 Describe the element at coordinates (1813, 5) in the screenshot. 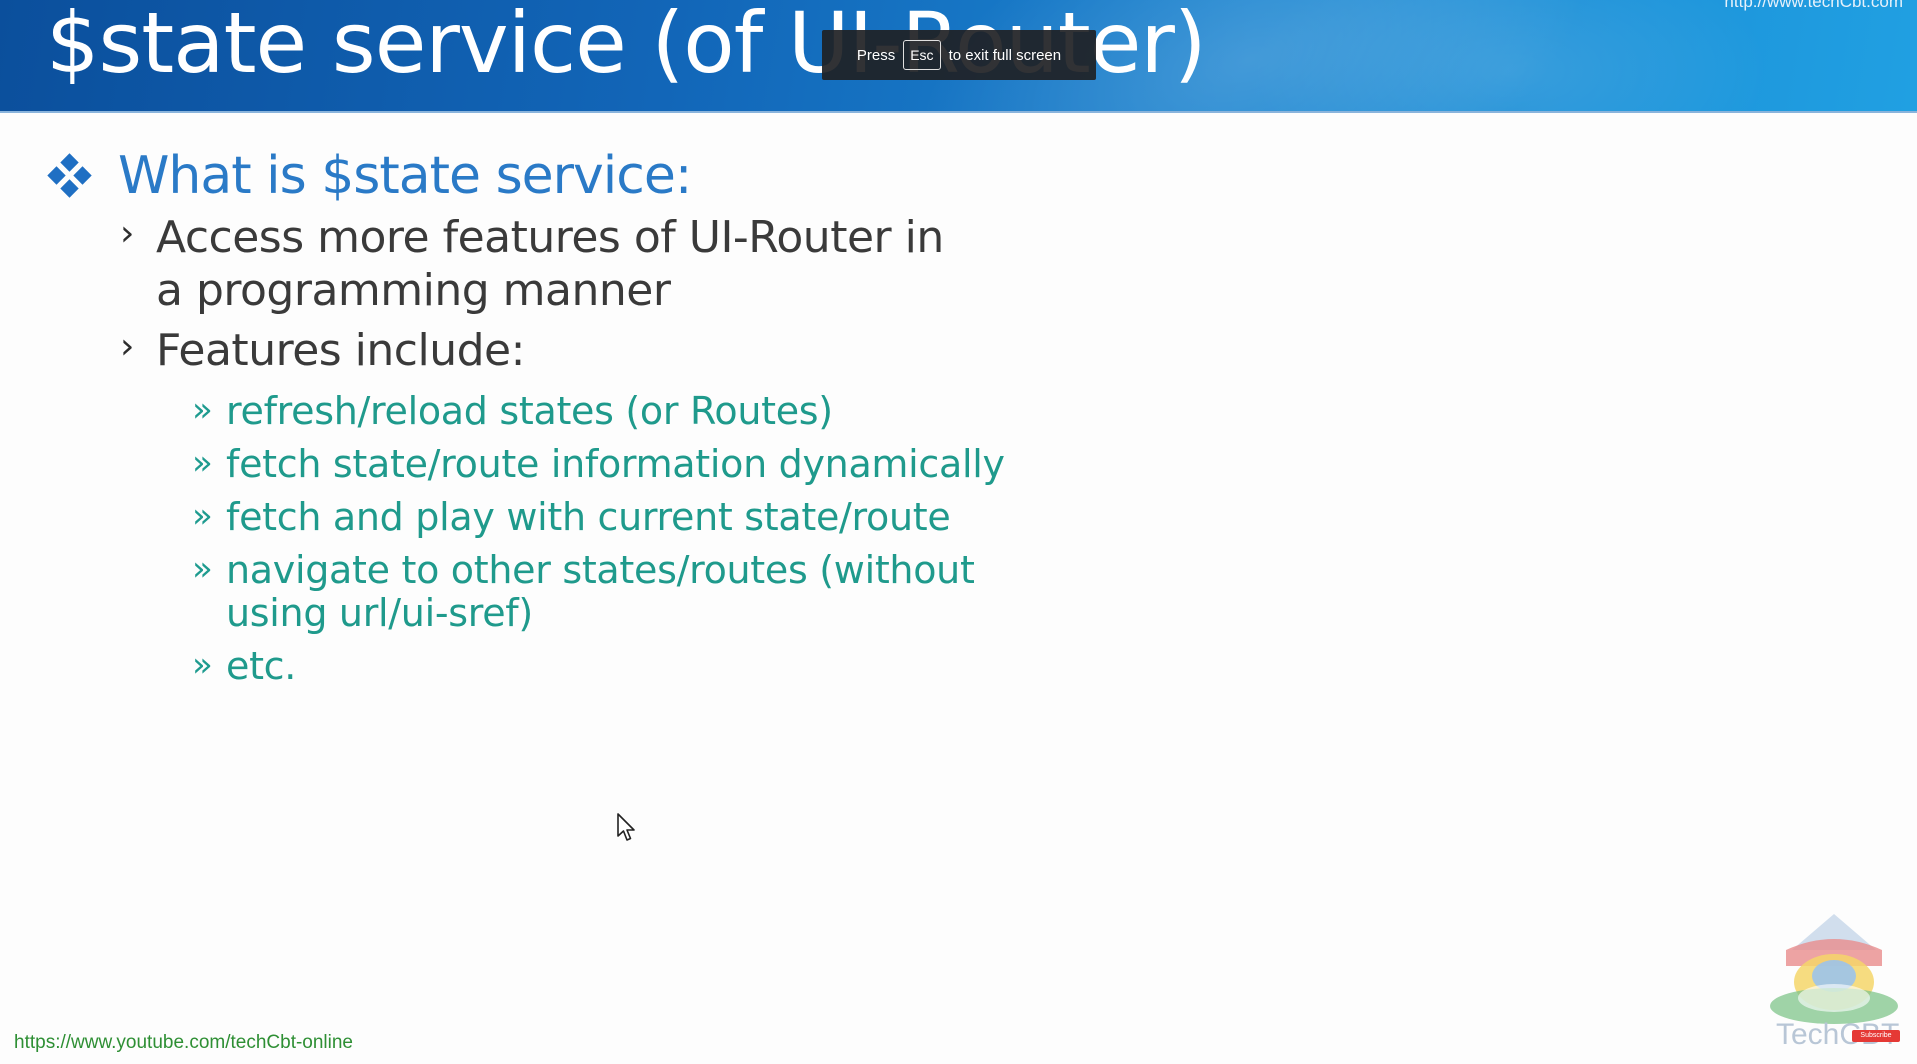

I see `header-url: http://www.techCbt.com` at that location.